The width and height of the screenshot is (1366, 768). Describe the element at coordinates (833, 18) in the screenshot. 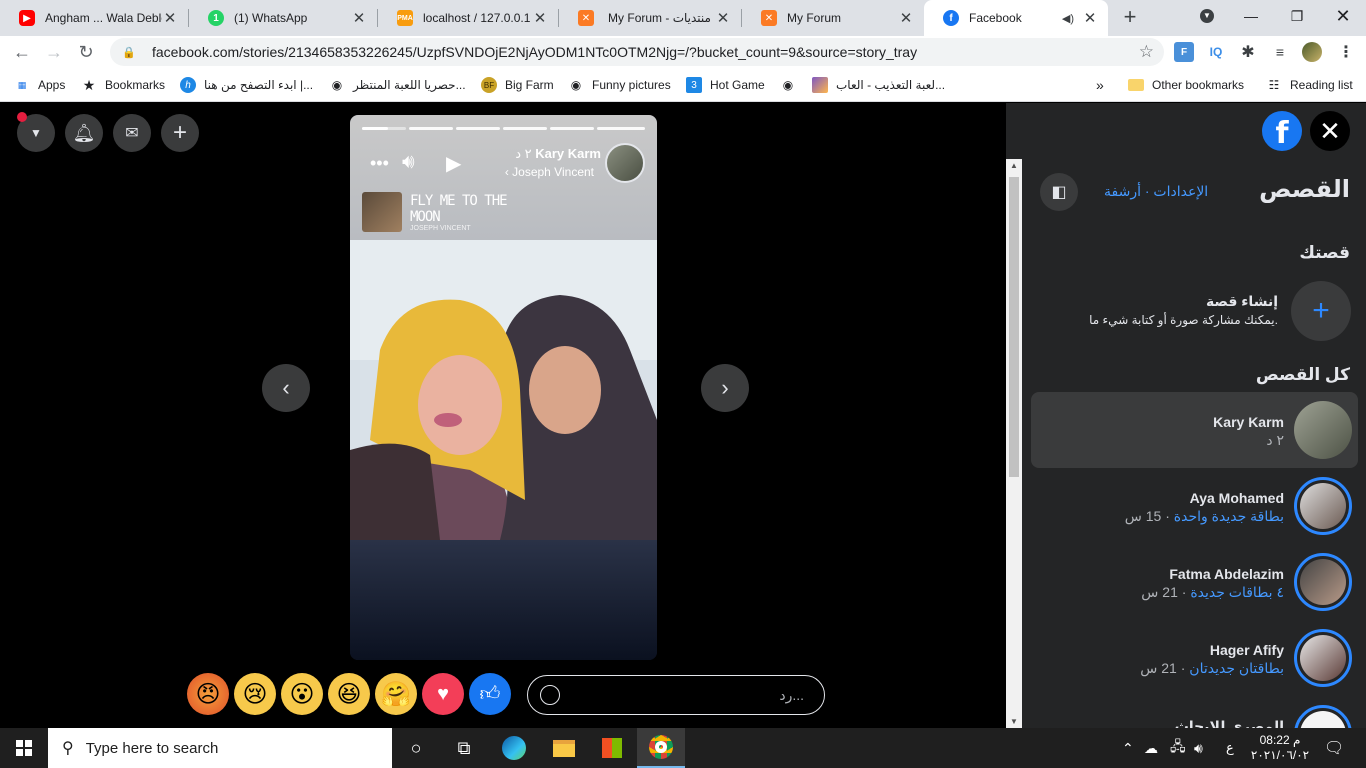

I see `tab-my-forum: ✕ My Forum ✕` at that location.